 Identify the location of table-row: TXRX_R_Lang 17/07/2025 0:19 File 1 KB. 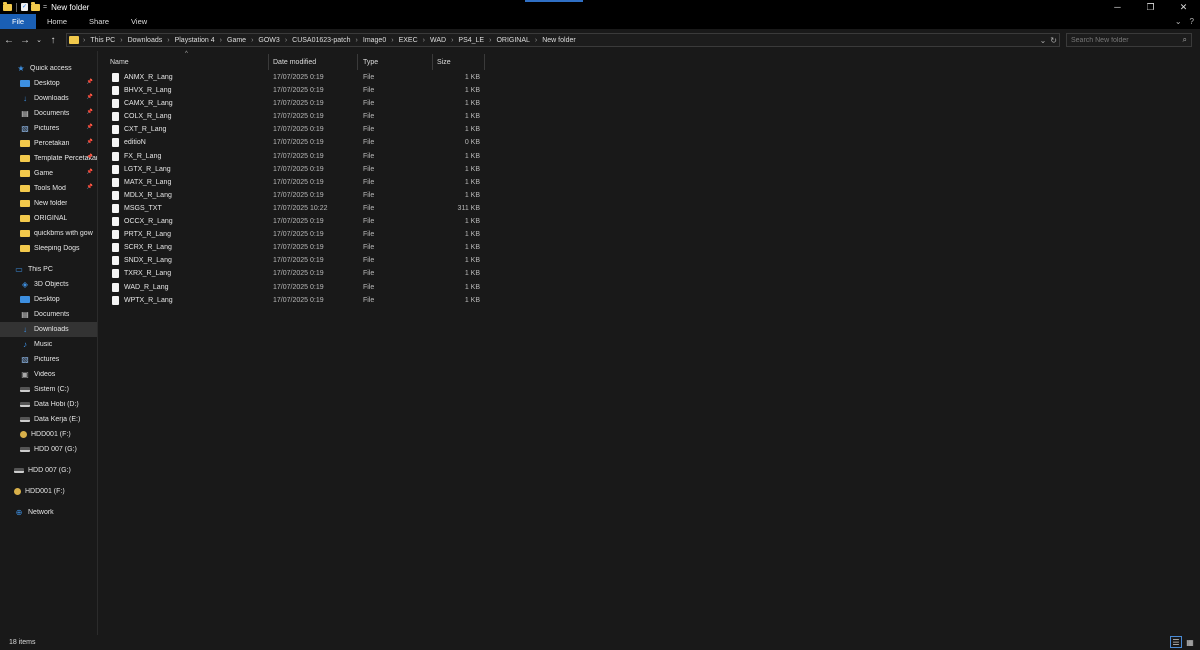
(294, 273).